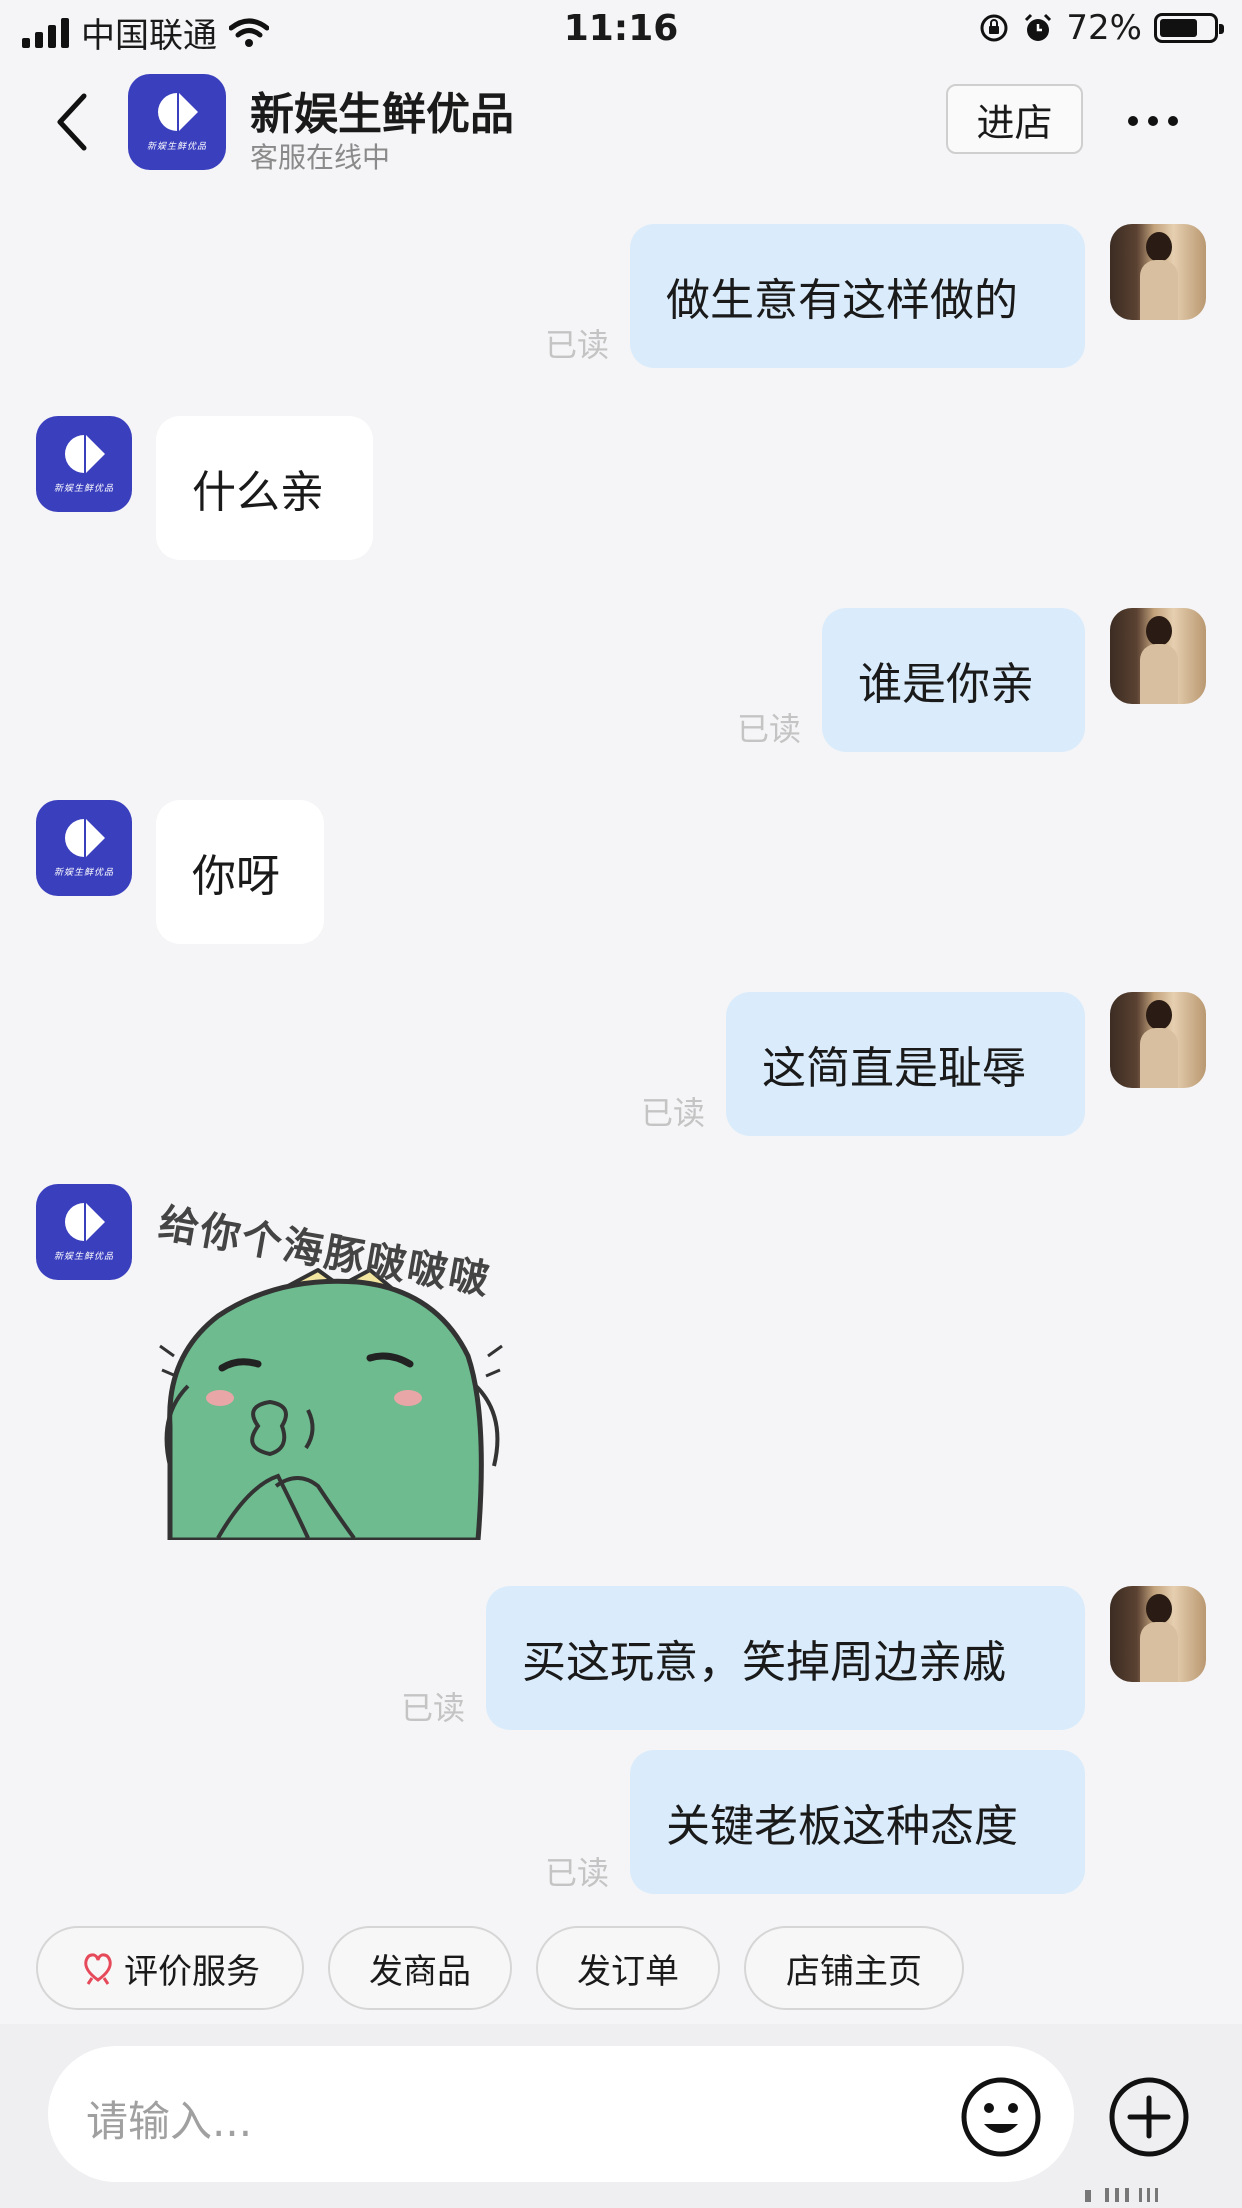 The image size is (1242, 2208). Describe the element at coordinates (1014, 119) in the screenshot. I see `enter-store-button: 进店` at that location.